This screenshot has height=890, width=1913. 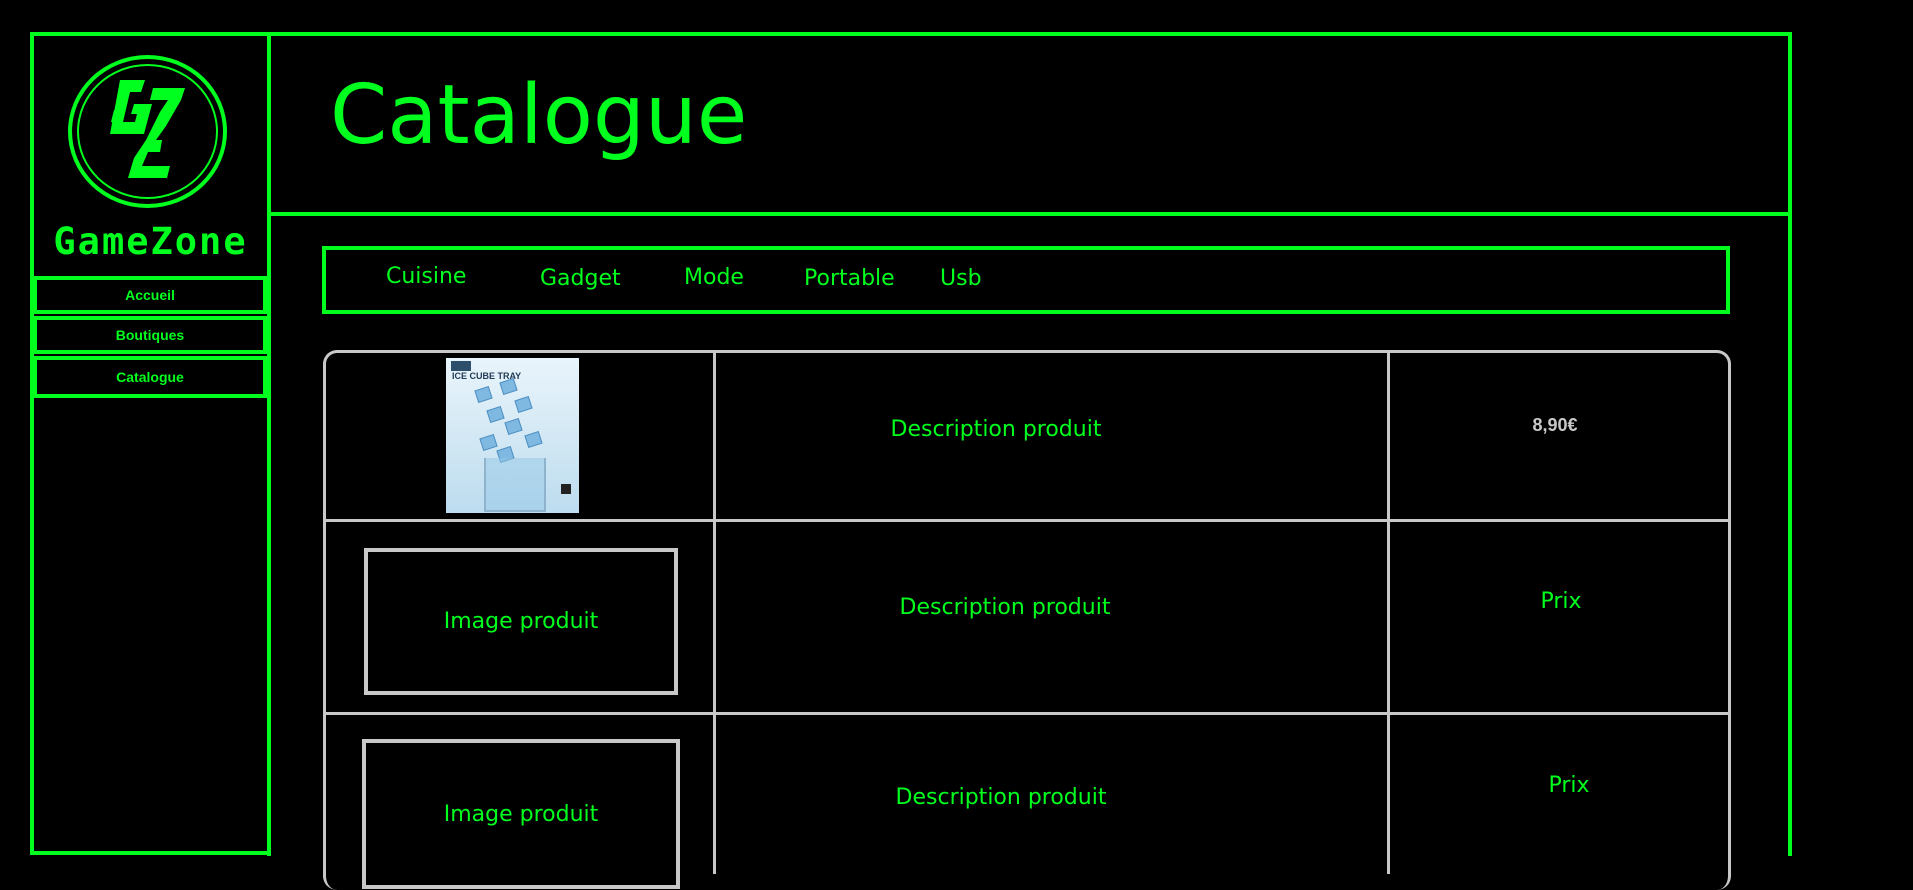 What do you see at coordinates (849, 278) in the screenshot?
I see `category-portable: Portable` at bounding box center [849, 278].